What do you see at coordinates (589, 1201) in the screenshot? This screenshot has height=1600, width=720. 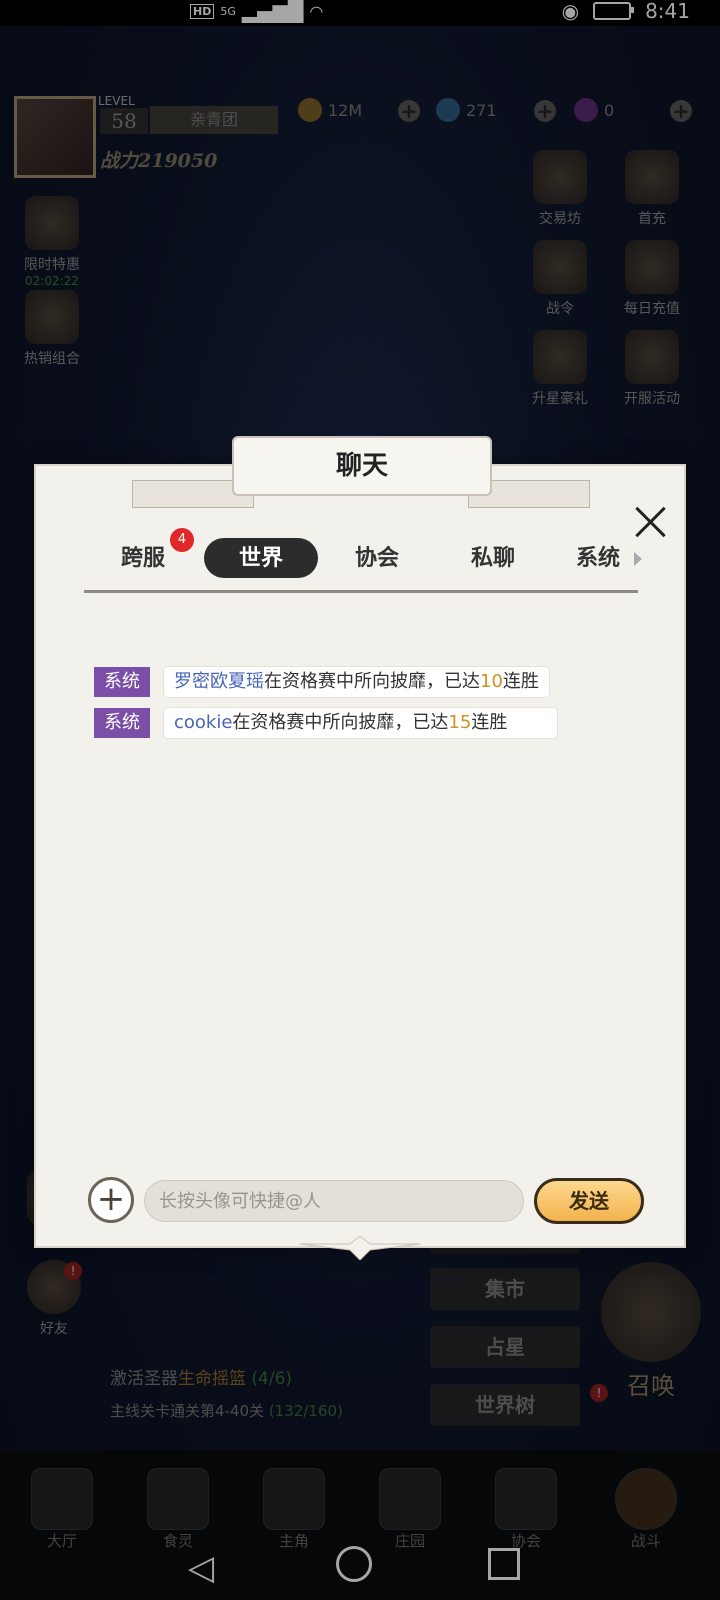 I see `send-button: 发送` at bounding box center [589, 1201].